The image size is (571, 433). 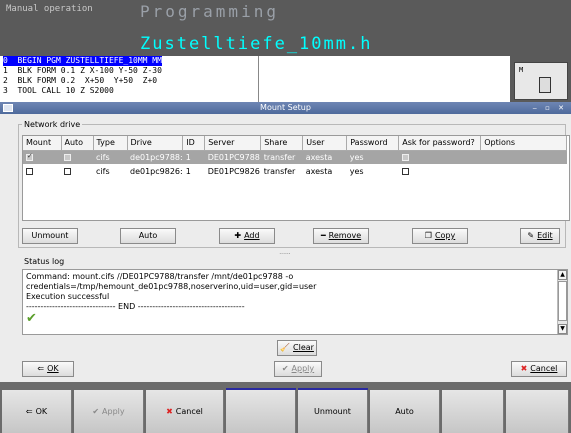 I want to click on column-header: ID, so click(x=194, y=143).